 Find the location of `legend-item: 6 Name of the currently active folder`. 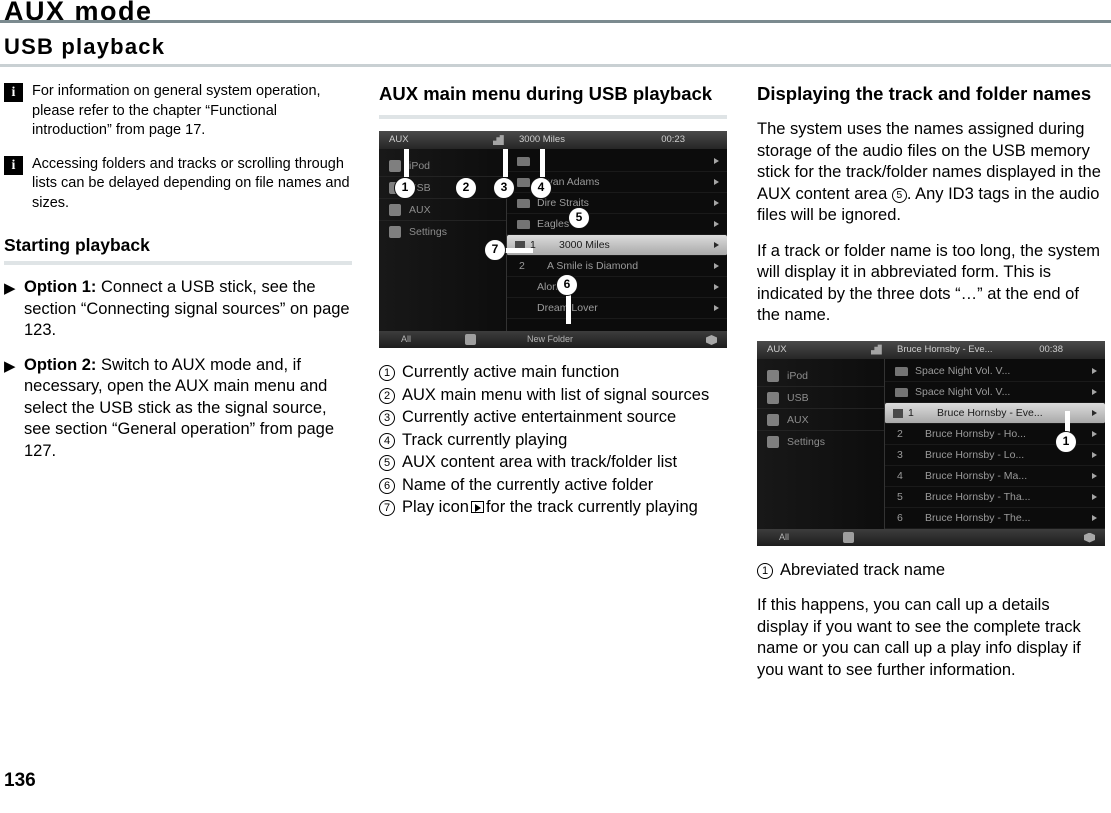

legend-item: 6 Name of the currently active folder is located at coordinates (553, 486).